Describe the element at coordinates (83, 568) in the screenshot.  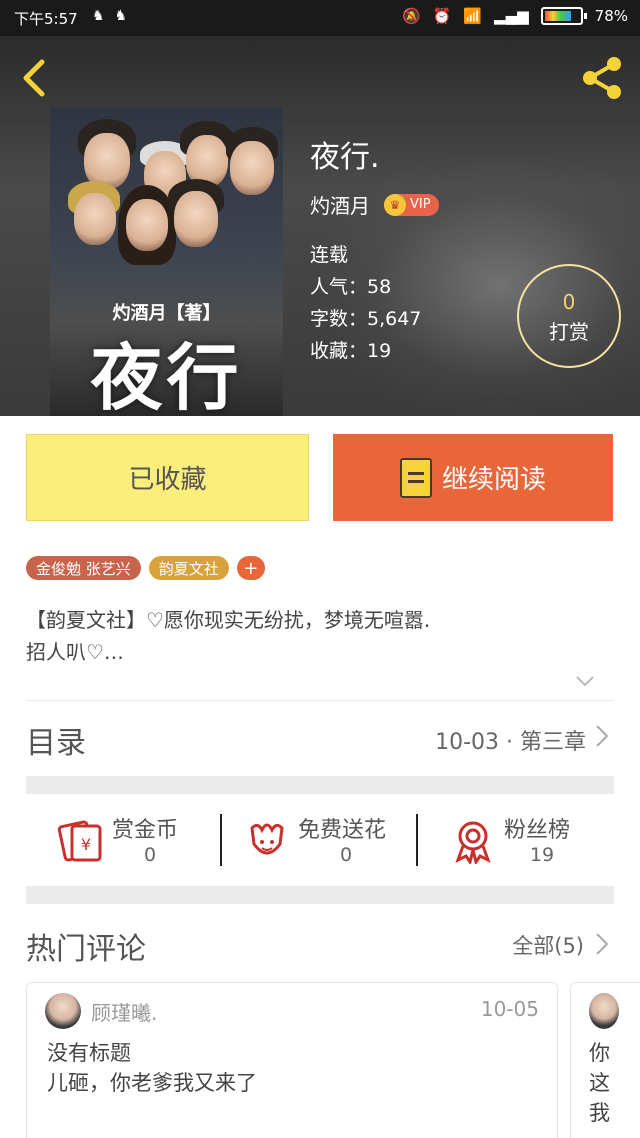
I see `tag-item: 金俊勉 张艺兴` at that location.